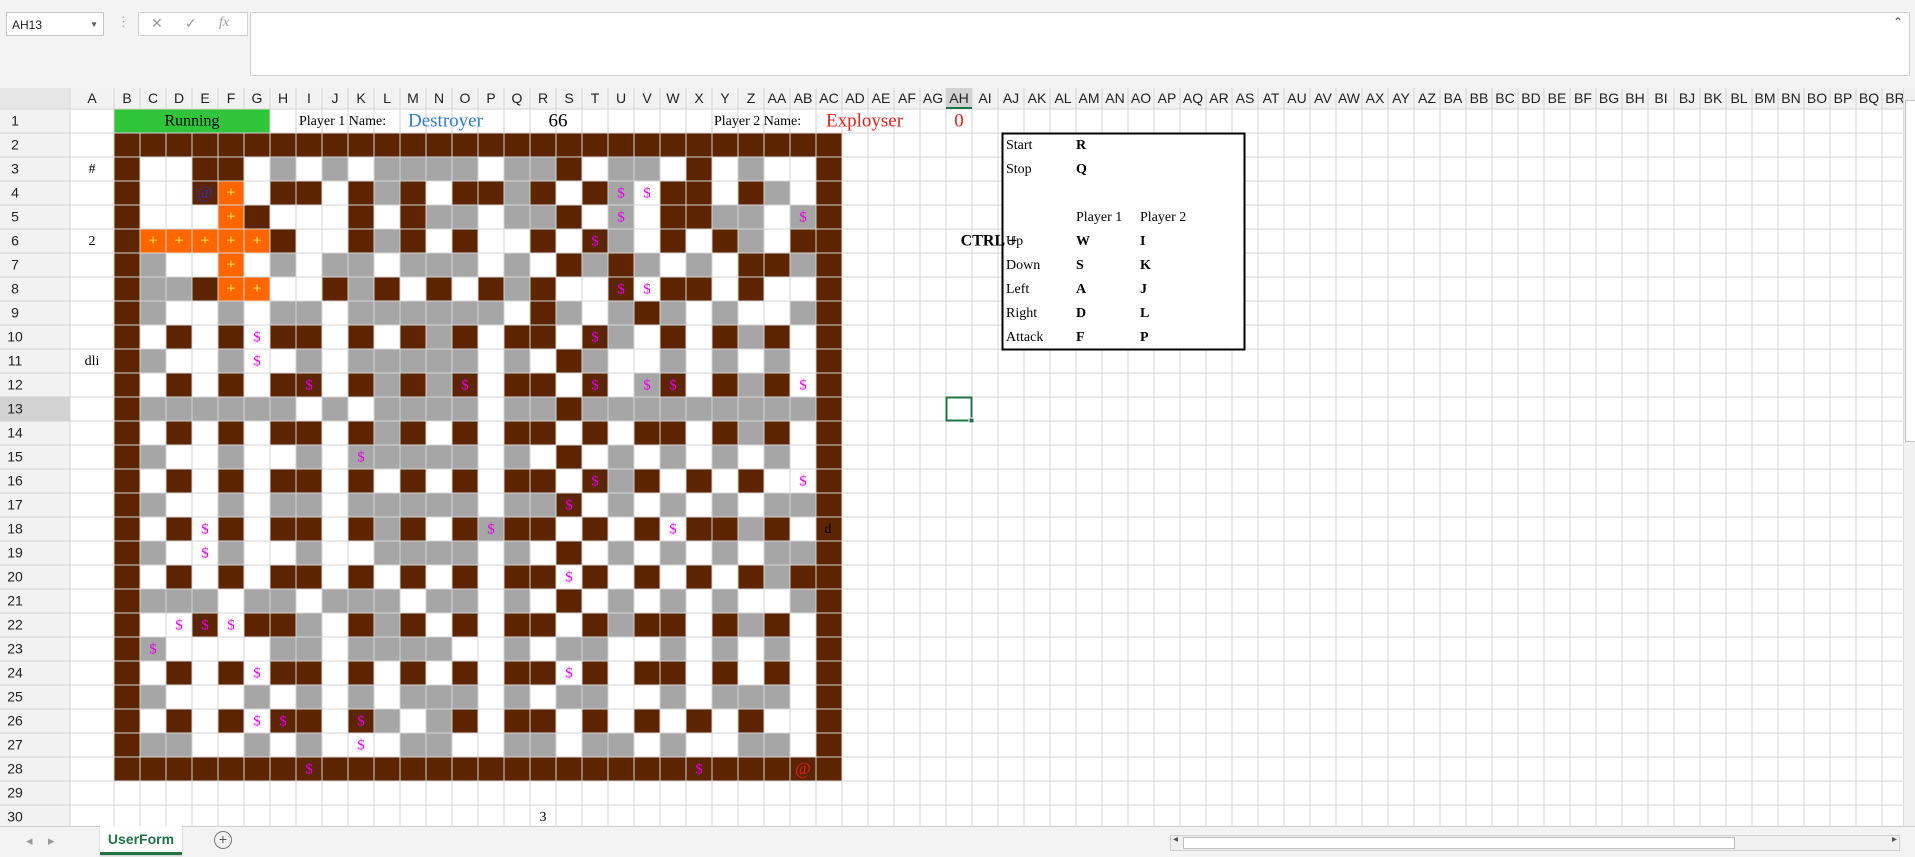  I want to click on column-header-Z: Z, so click(751, 98).